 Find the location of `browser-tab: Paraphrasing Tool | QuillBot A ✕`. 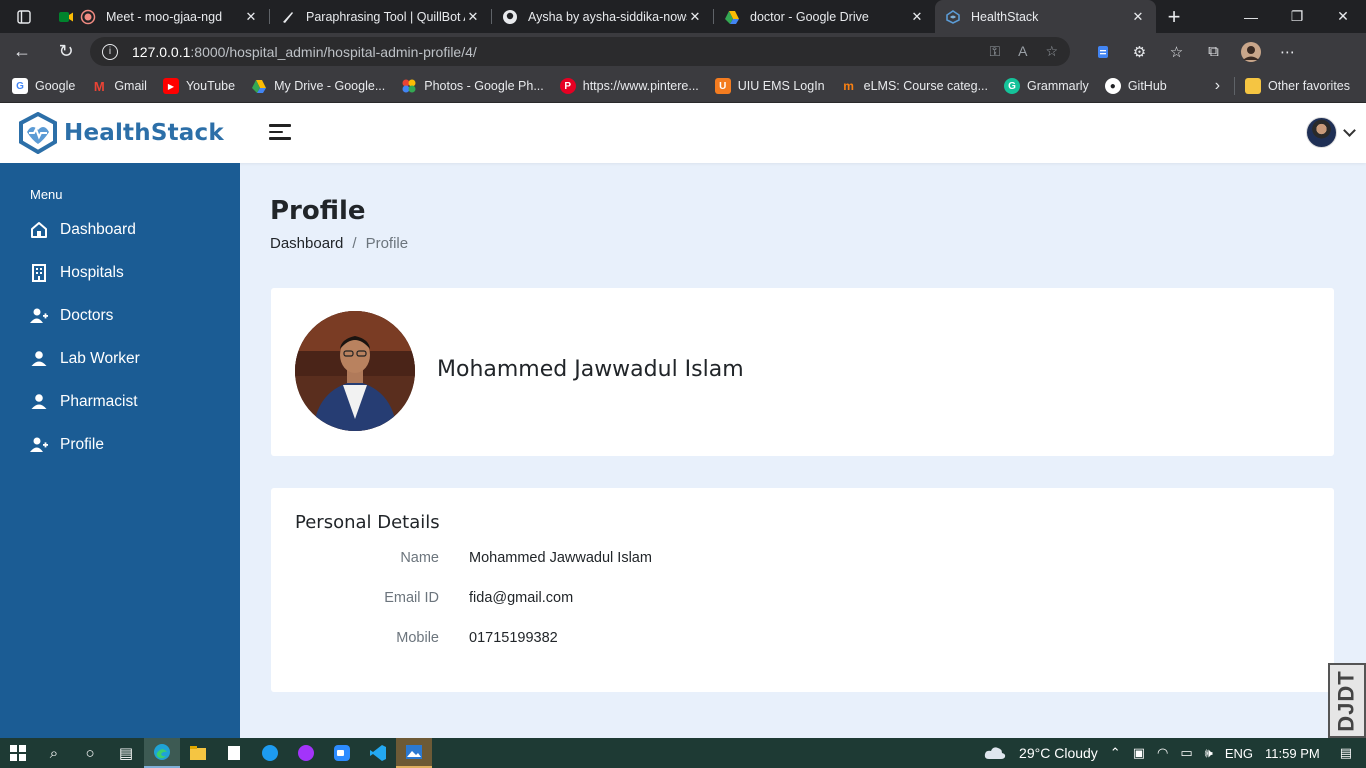

browser-tab: Paraphrasing Tool | QuillBot A ✕ is located at coordinates (380, 16).